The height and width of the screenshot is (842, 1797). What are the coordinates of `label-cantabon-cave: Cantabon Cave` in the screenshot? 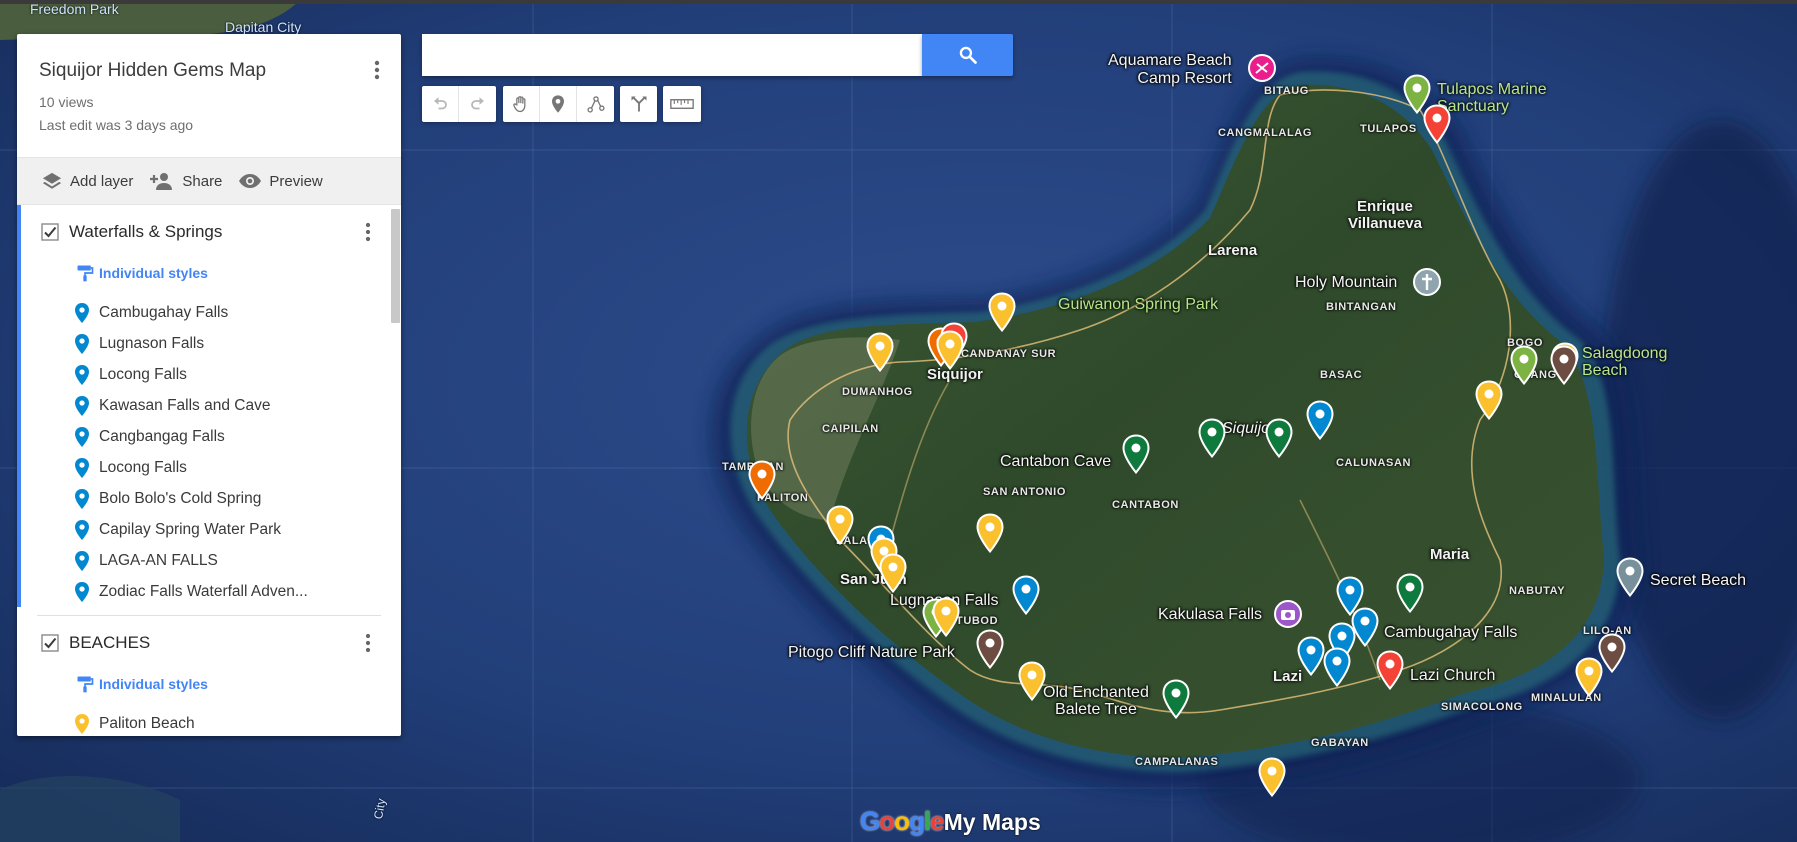 It's located at (1055, 462).